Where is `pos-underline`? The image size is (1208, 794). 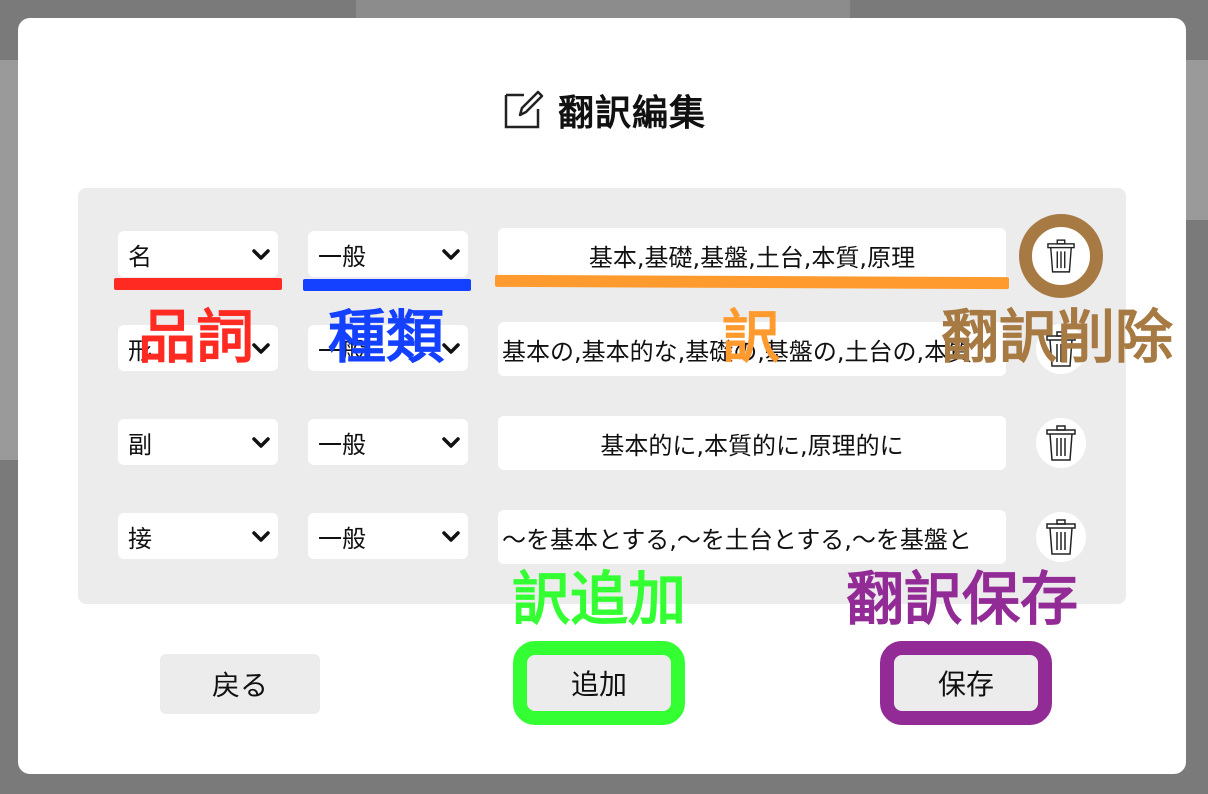 pos-underline is located at coordinates (198, 284).